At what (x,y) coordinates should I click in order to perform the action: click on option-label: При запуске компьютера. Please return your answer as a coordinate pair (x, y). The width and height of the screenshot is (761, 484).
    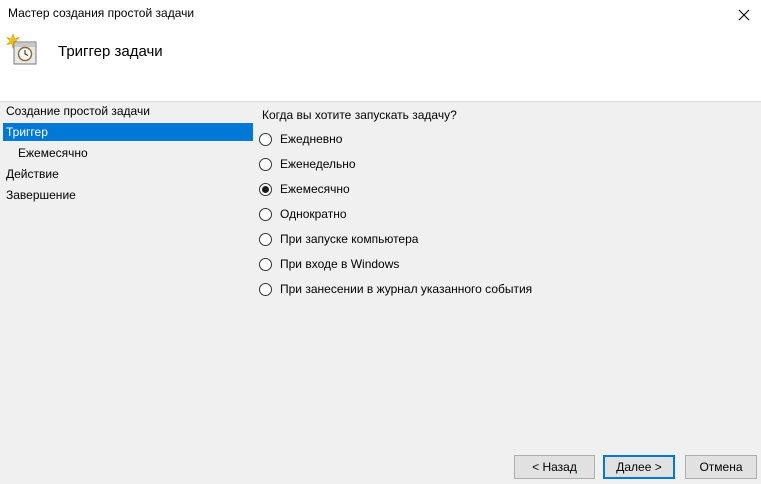
    Looking at the image, I should click on (349, 239).